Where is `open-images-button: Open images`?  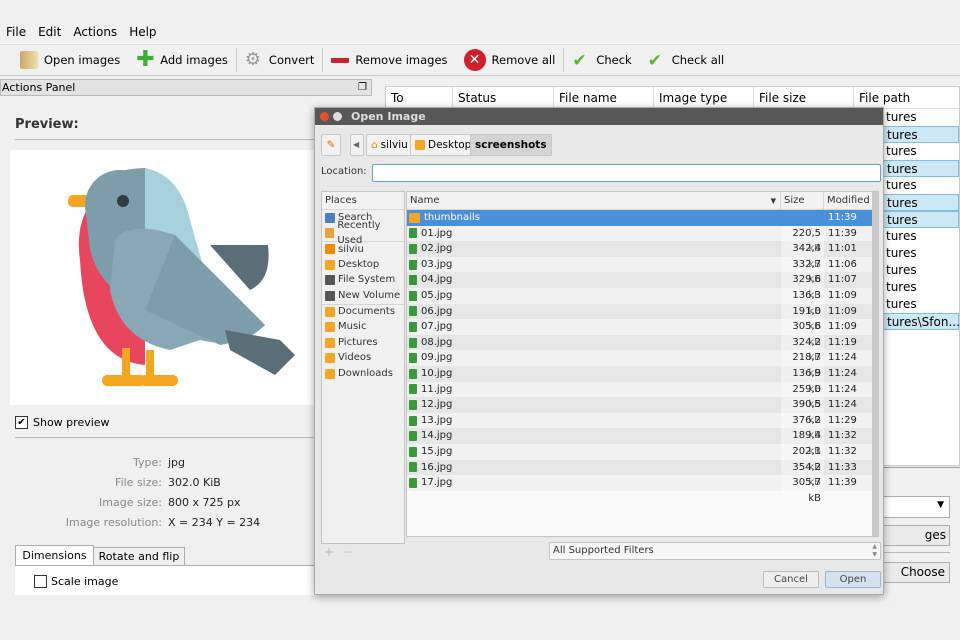 open-images-button: Open images is located at coordinates (70, 60).